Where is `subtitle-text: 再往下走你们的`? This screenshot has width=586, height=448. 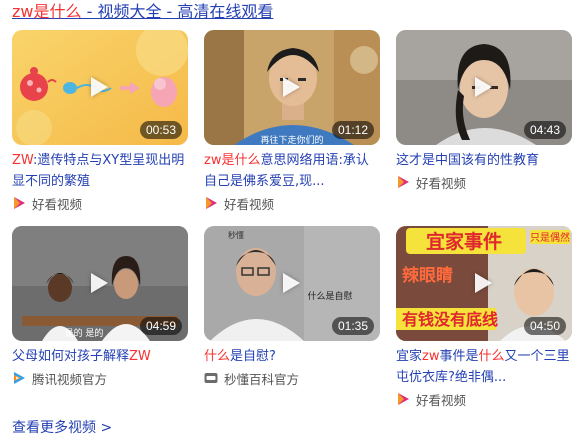
subtitle-text: 再往下走你们的 is located at coordinates (291, 139).